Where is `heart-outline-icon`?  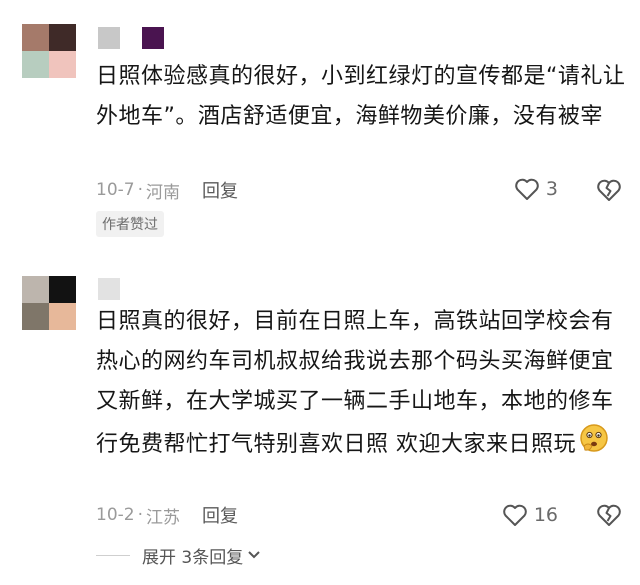 heart-outline-icon is located at coordinates (515, 515).